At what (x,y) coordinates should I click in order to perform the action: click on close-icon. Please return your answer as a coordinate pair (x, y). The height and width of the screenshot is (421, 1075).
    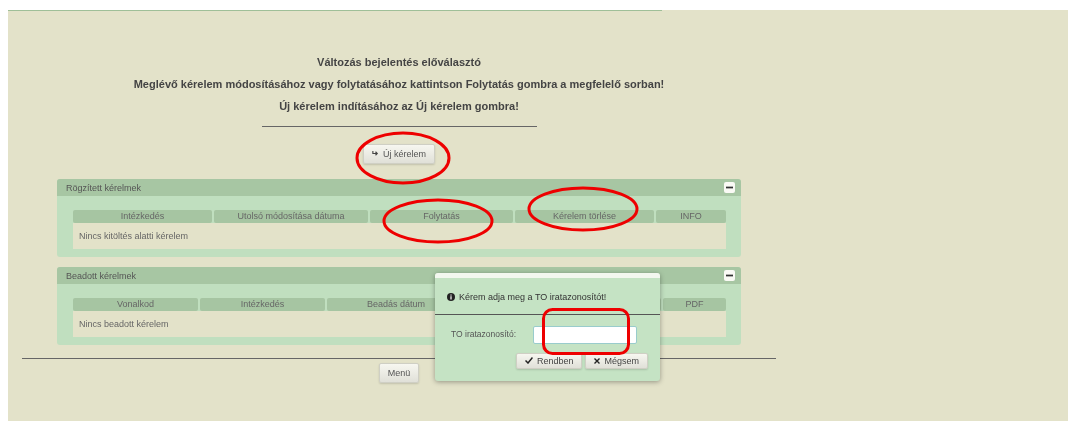
    Looking at the image, I should click on (597, 360).